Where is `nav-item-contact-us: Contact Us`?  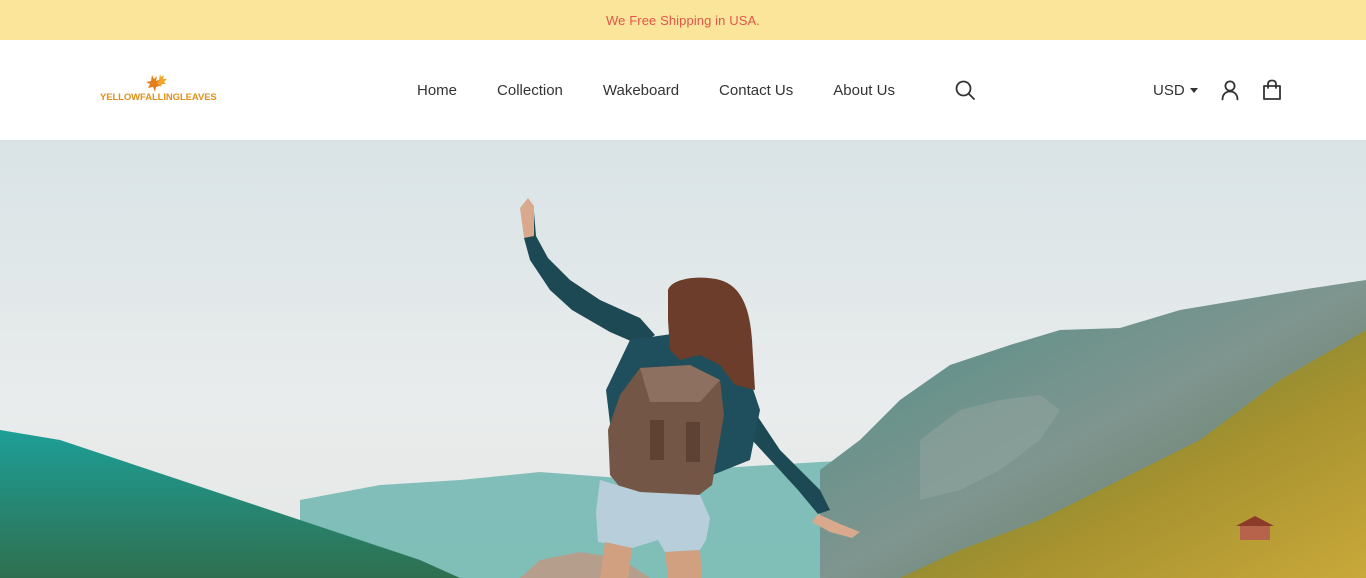
nav-item-contact-us: Contact Us is located at coordinates (756, 90).